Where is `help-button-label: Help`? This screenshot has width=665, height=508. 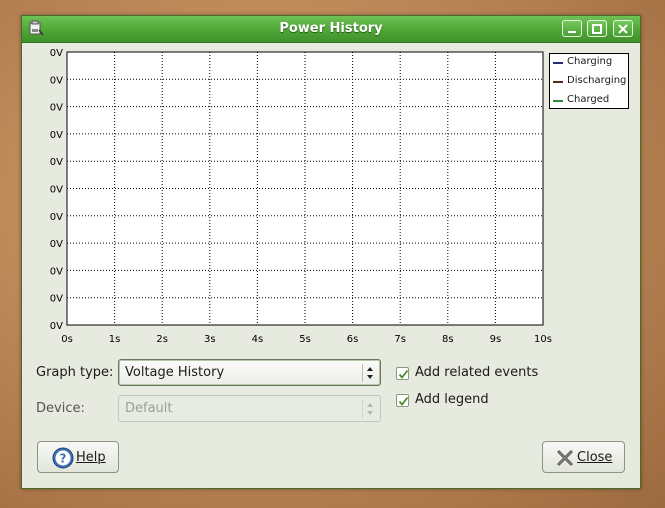
help-button-label: Help is located at coordinates (91, 457).